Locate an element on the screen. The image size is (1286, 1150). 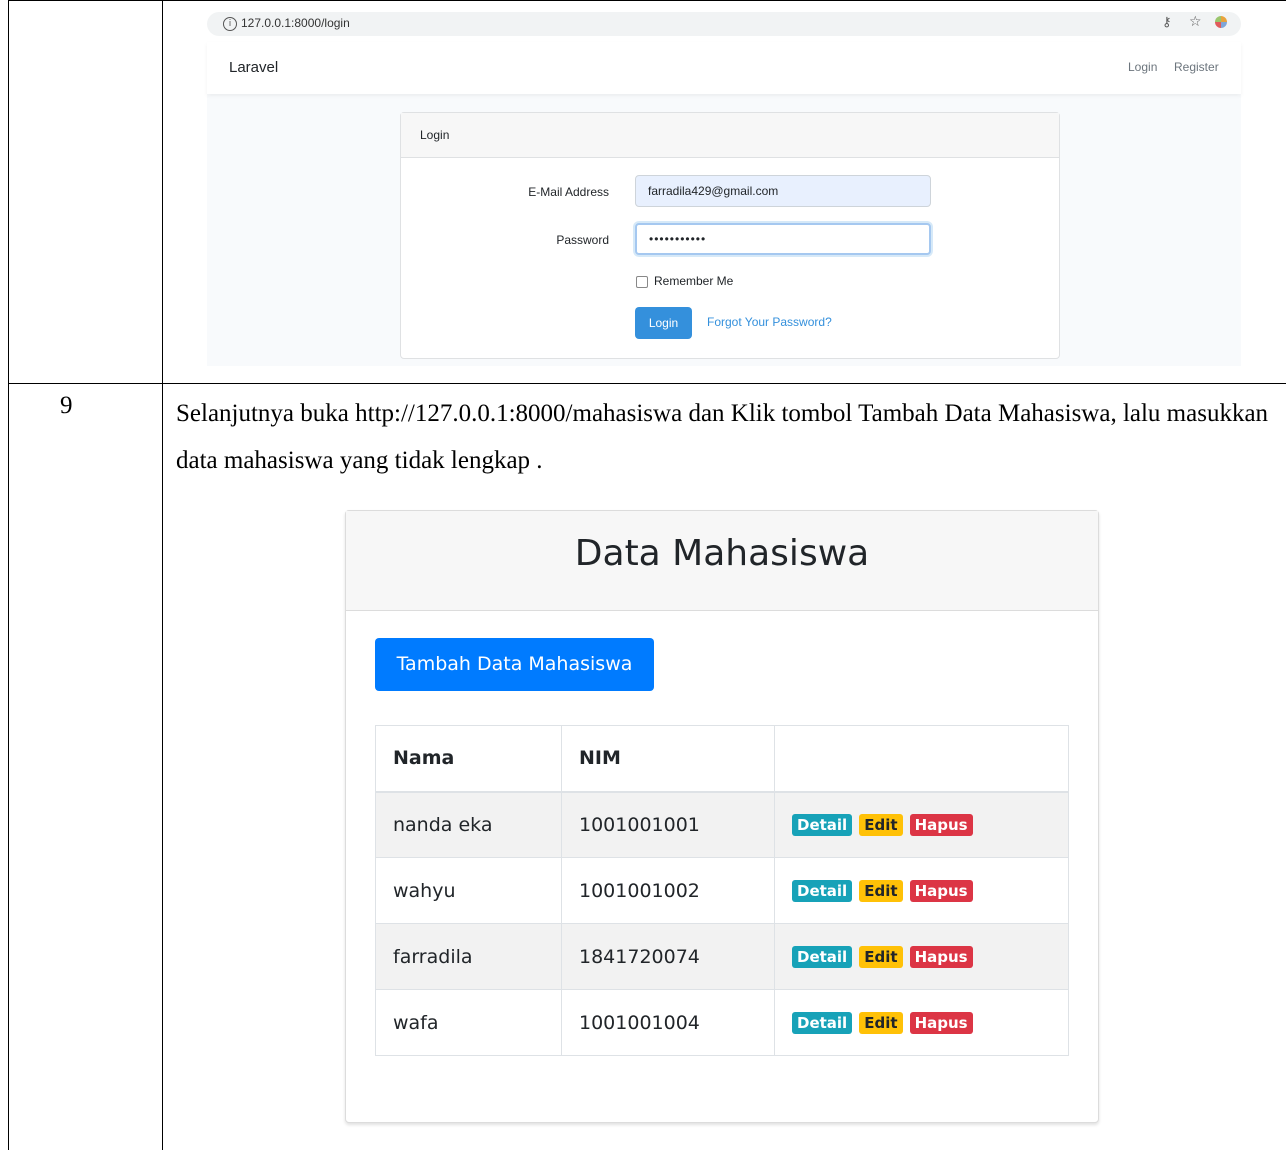
table-row: nanda eka 1001001001 Detail Edit Hapus is located at coordinates (722, 824).